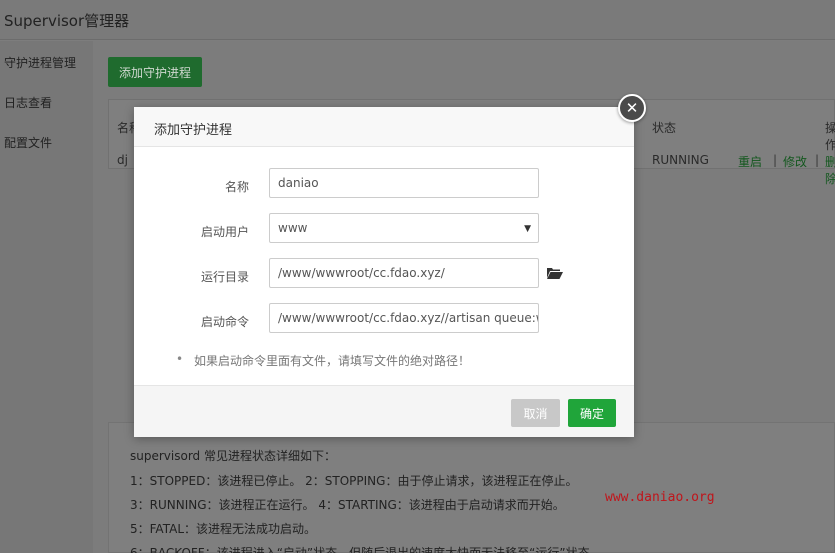  What do you see at coordinates (404, 273) in the screenshot?
I see `run-directory-field: /www/wwwroot/cc.fdao.xyz/` at bounding box center [404, 273].